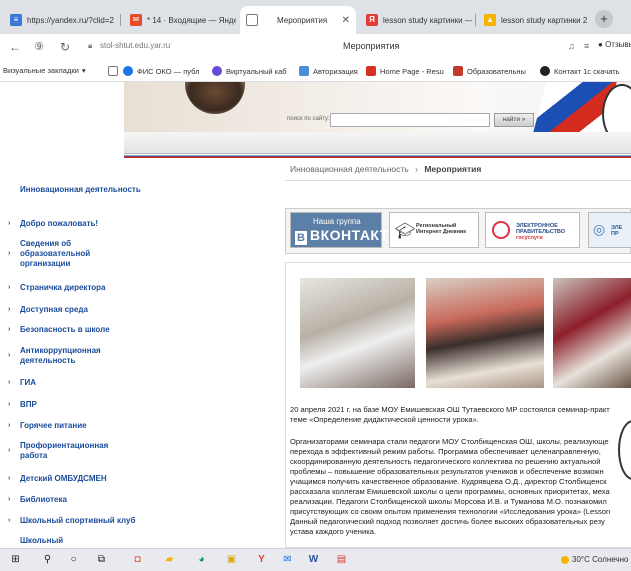  I want to click on sidebar-item-label: Безопасность в школе, so click(65, 329).